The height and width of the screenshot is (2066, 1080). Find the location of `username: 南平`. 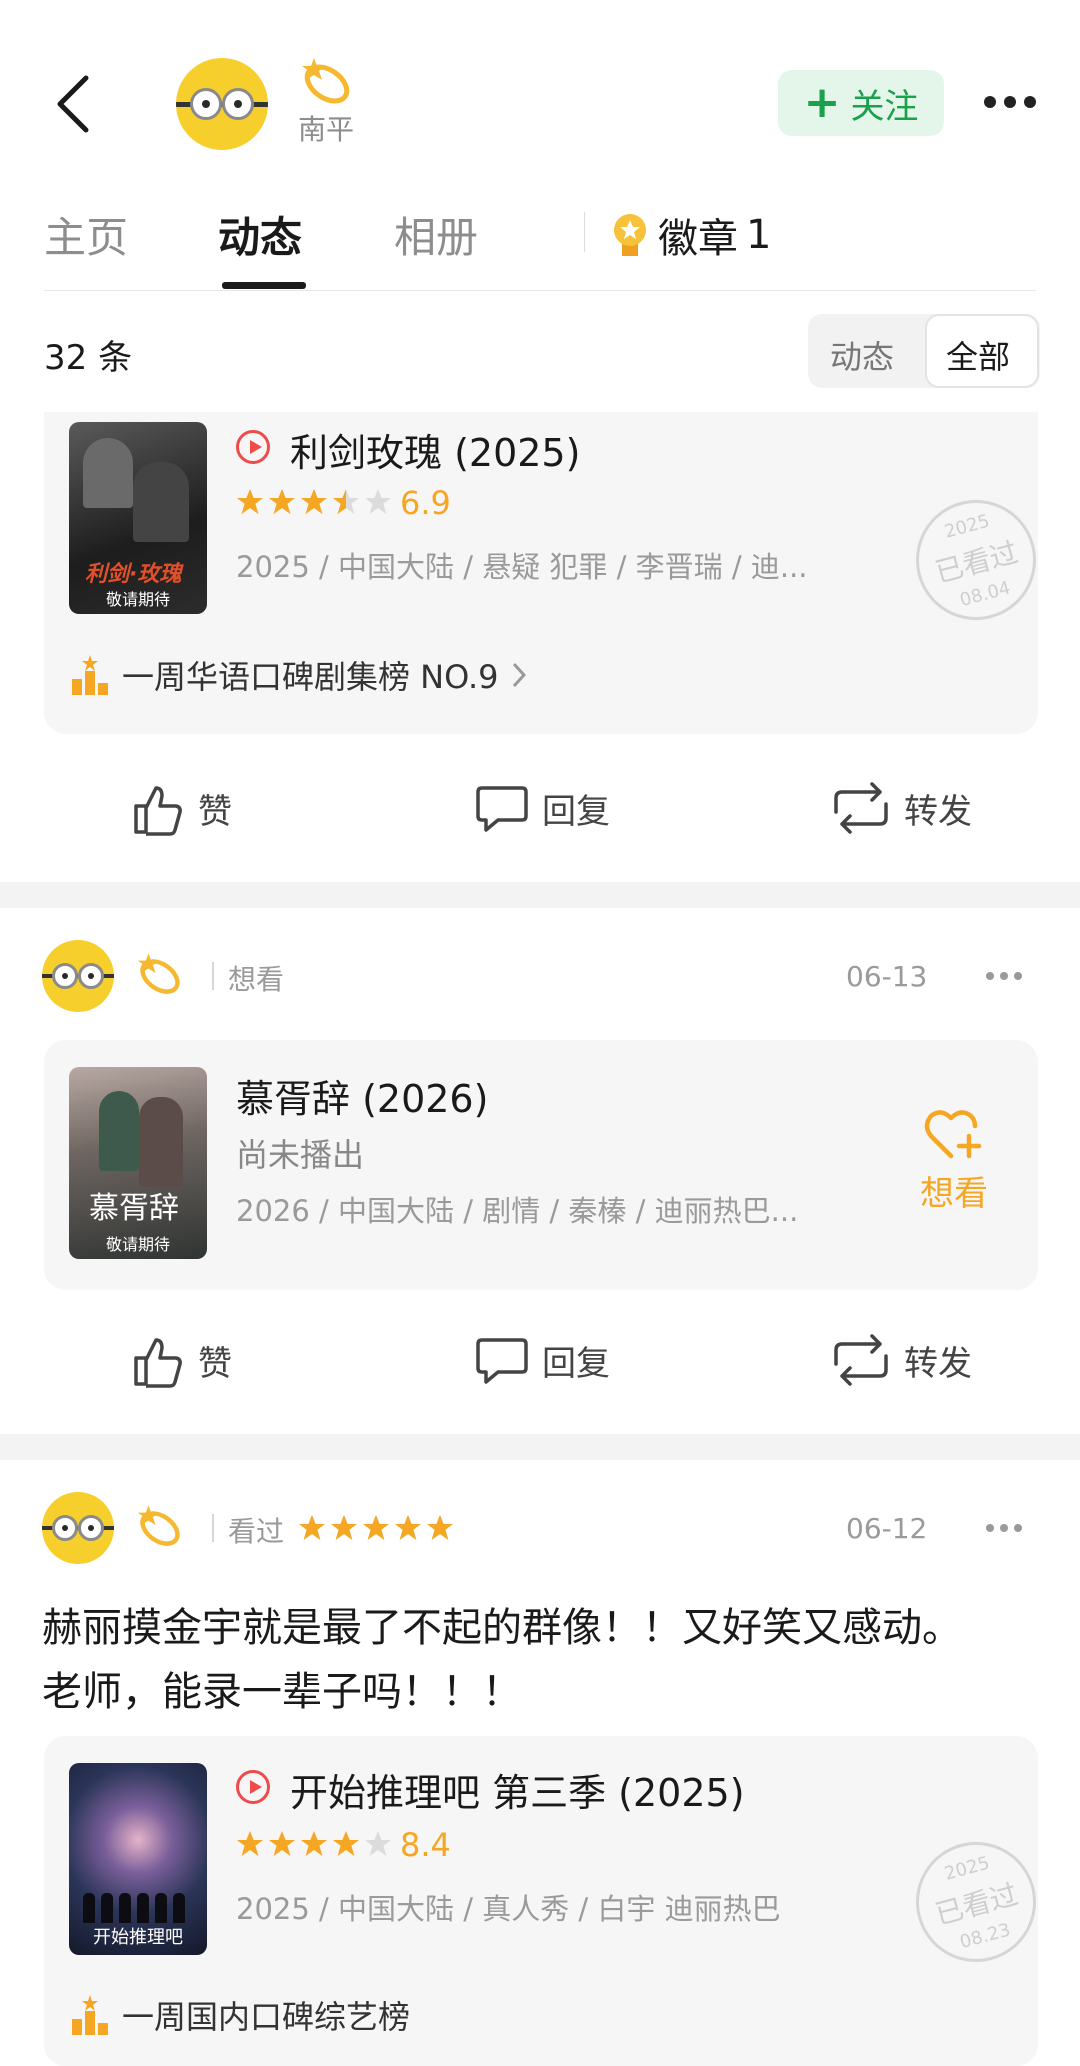

username: 南平 is located at coordinates (326, 129).